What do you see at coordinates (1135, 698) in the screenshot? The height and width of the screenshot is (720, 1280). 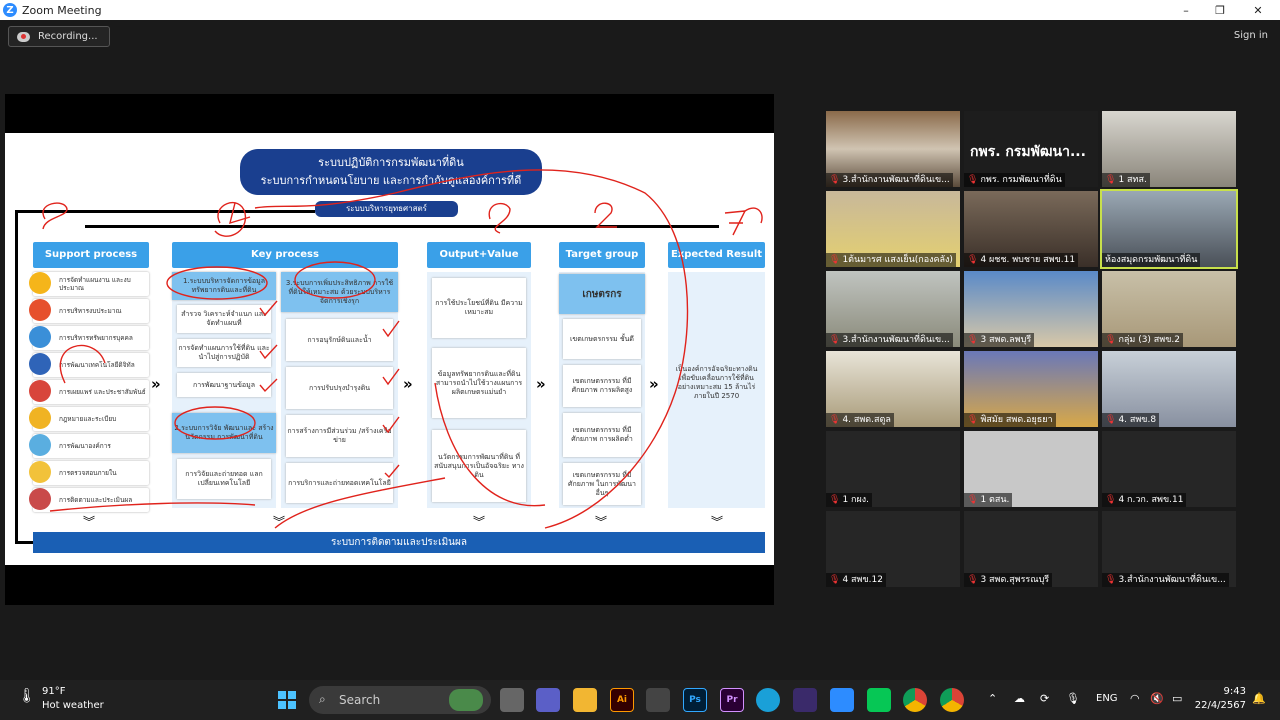 I see `wifi-icon: ◠` at bounding box center [1135, 698].